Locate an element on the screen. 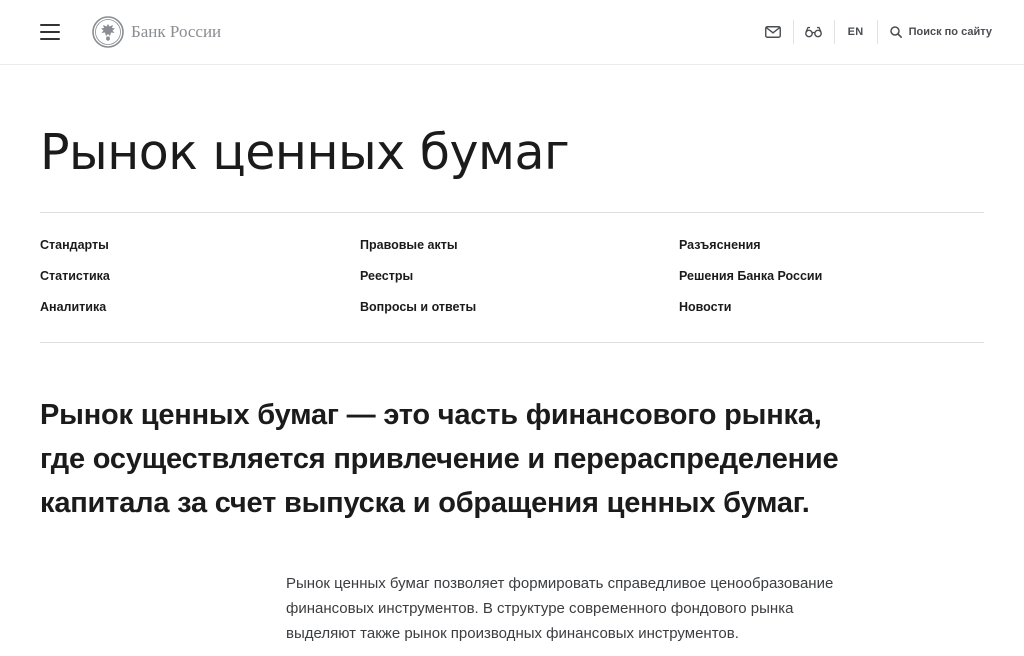  page-title: Рынок ценных бумаг is located at coordinates (305, 152).